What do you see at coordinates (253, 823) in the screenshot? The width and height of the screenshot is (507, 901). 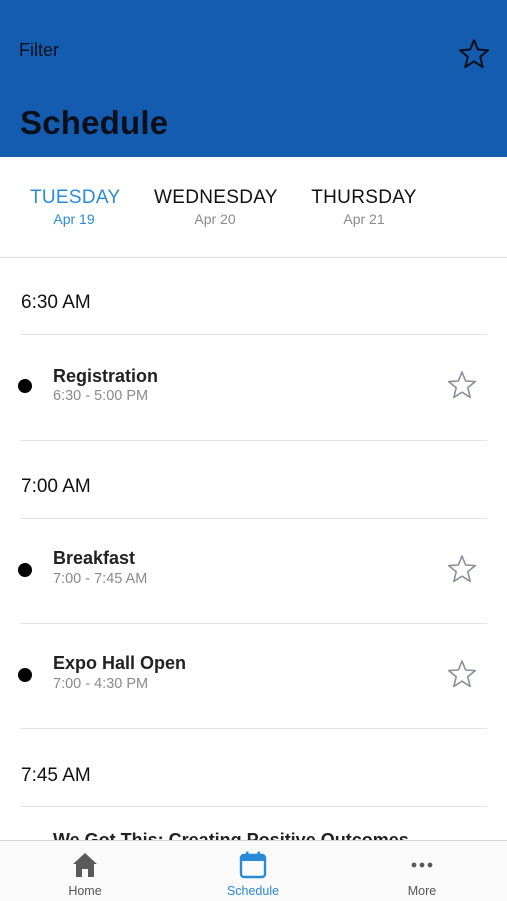 I see `event-row-we-got-this: We Got This: Creating Positive Outcomes` at bounding box center [253, 823].